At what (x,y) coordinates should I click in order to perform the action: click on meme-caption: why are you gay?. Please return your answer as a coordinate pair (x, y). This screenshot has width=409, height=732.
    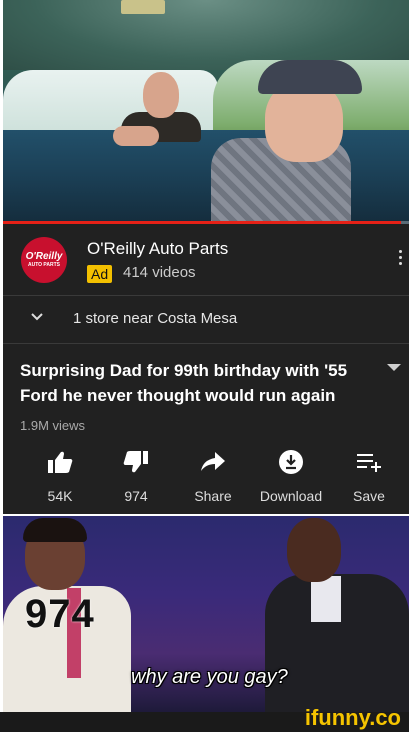
    Looking at the image, I should click on (209, 677).